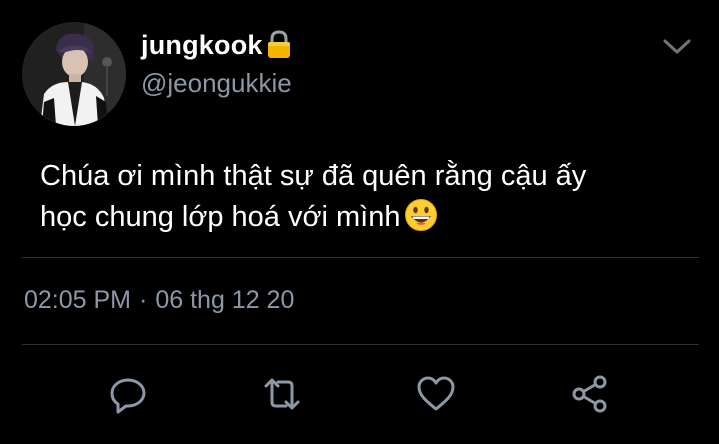 The height and width of the screenshot is (444, 719). I want to click on avatar, so click(74, 74).